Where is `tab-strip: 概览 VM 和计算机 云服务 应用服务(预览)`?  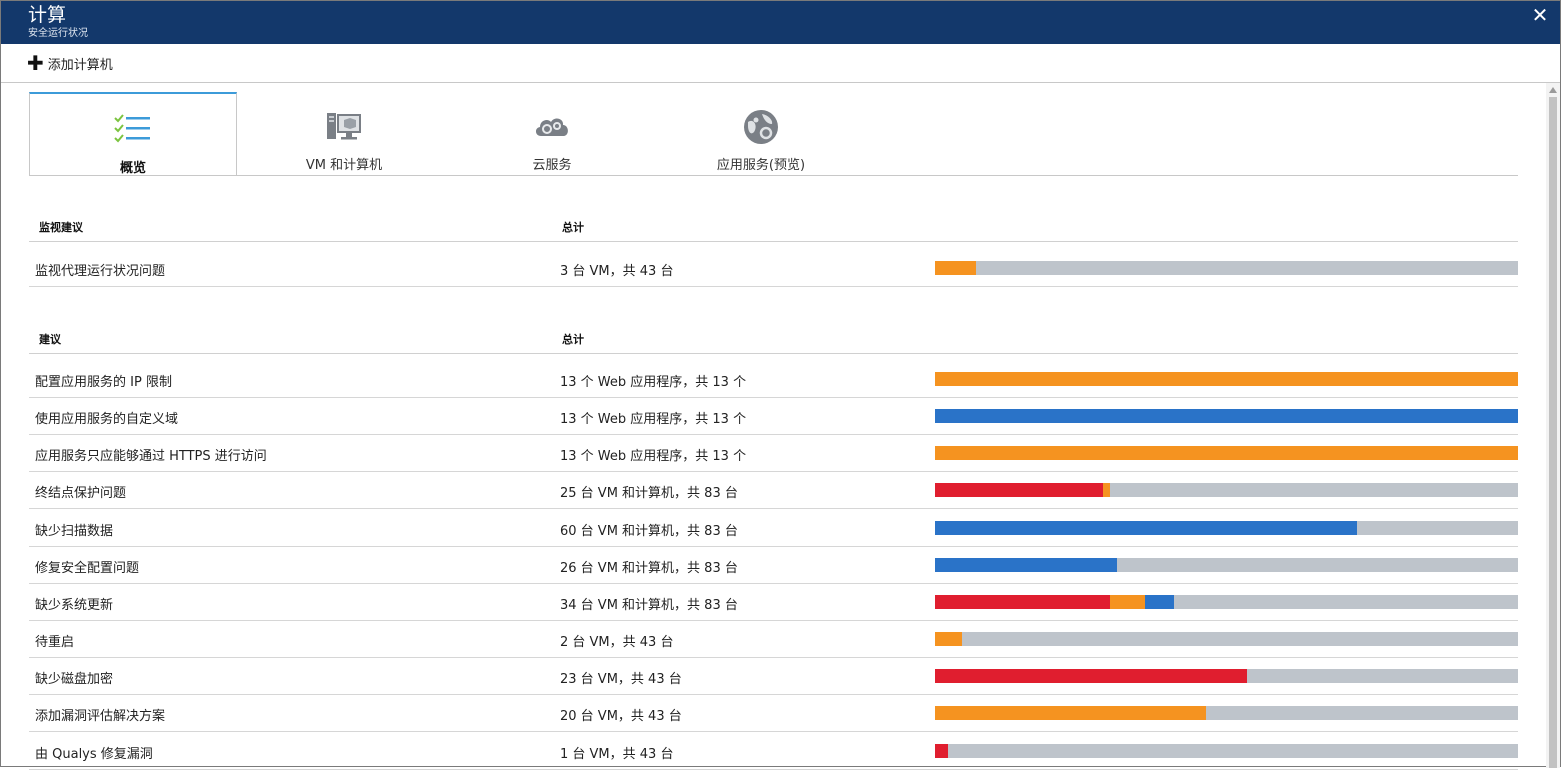
tab-strip: 概览 VM 和计算机 云服务 应用服务(预览) is located at coordinates (773, 134).